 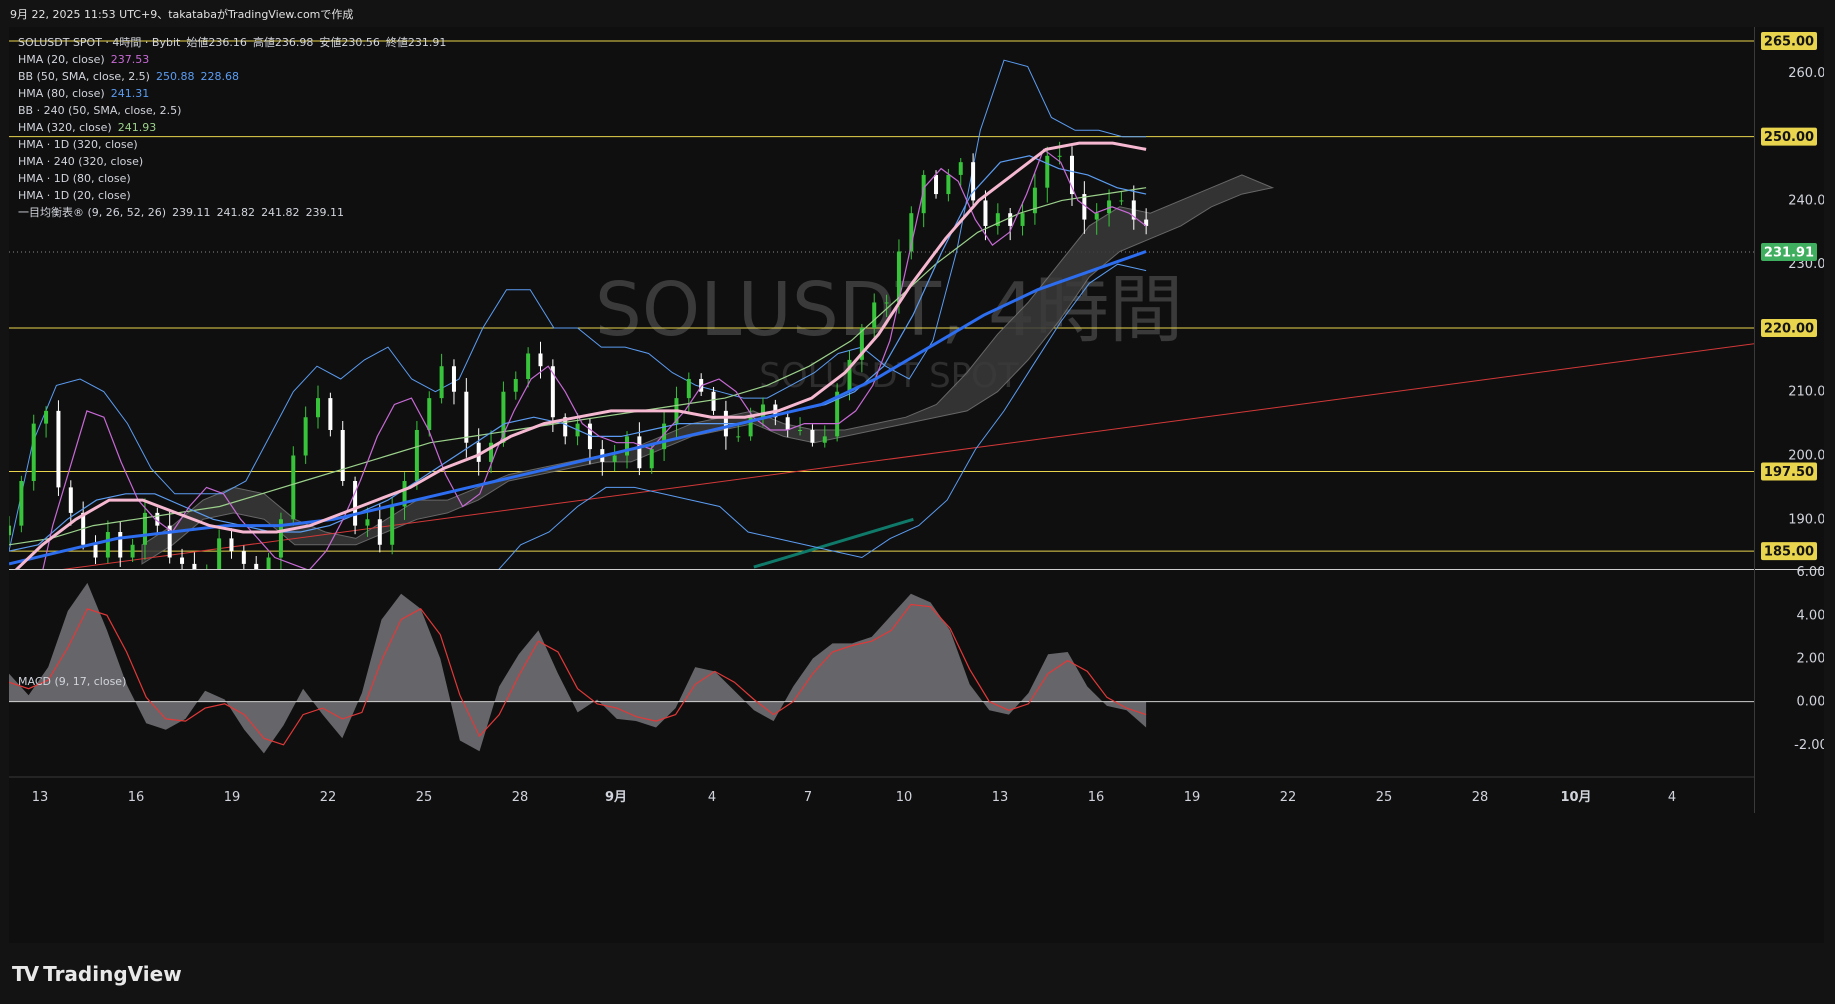 I want to click on tradingview-logo-icon: TV, so click(x=25, y=974).